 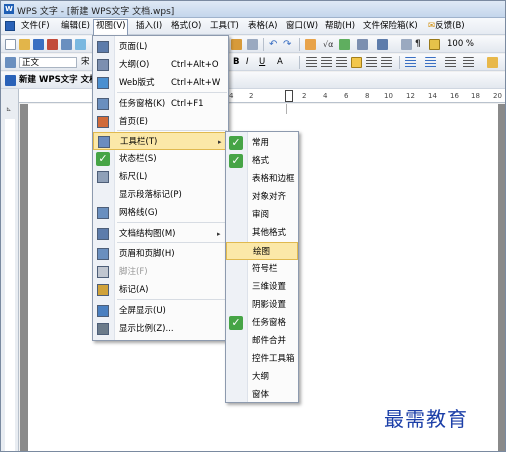 What do you see at coordinates (492, 62) in the screenshot?
I see `highlight-pen-icon` at bounding box center [492, 62].